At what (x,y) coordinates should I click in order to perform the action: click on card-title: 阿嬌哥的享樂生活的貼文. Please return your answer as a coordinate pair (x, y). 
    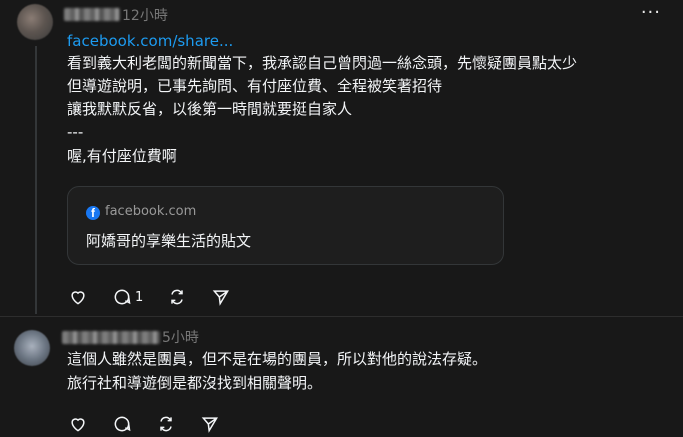
    Looking at the image, I should click on (169, 241).